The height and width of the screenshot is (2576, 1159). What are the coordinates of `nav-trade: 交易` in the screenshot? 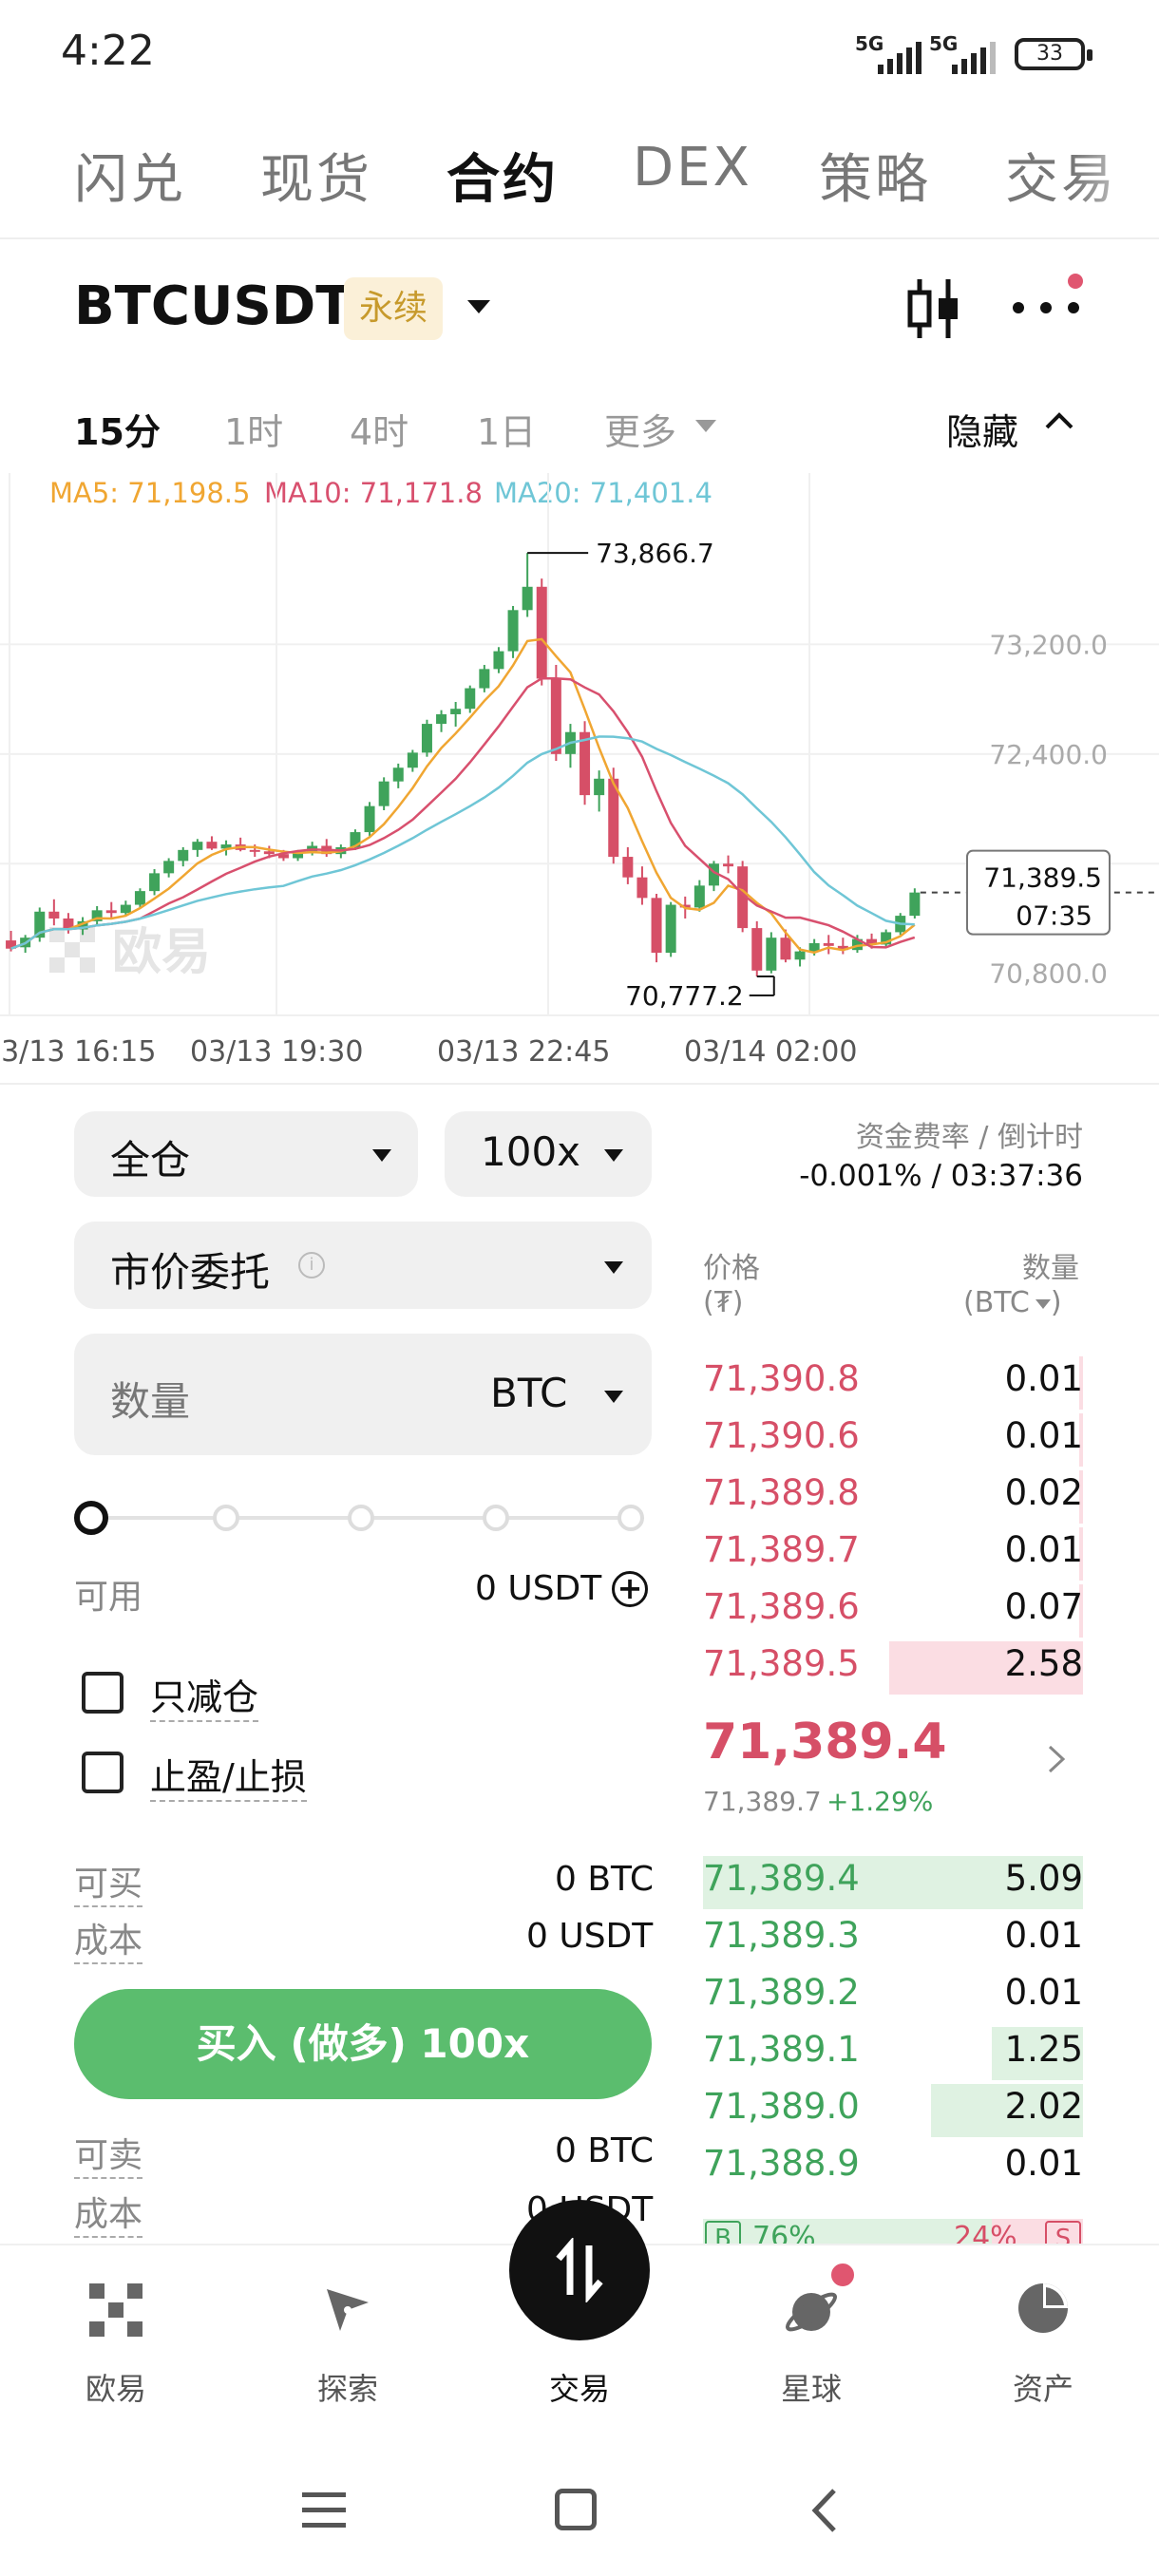 It's located at (580, 2317).